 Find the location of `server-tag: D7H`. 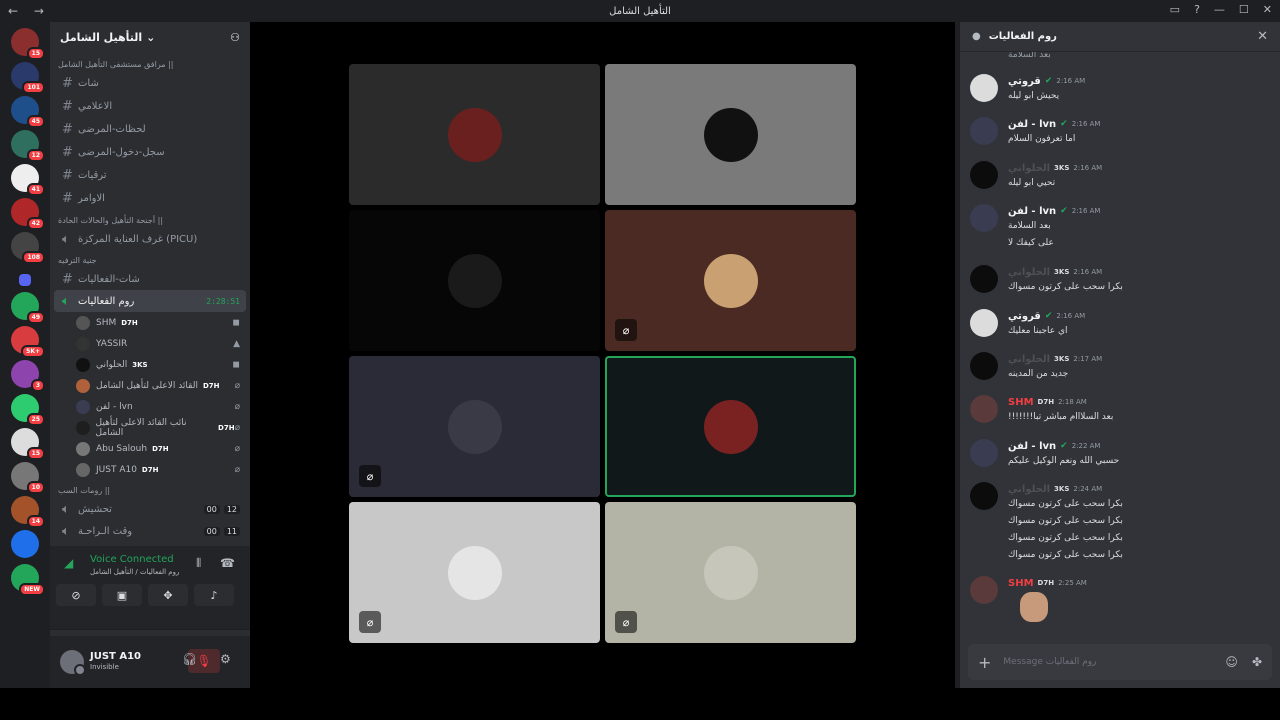

server-tag: D7H is located at coordinates (1046, 402).